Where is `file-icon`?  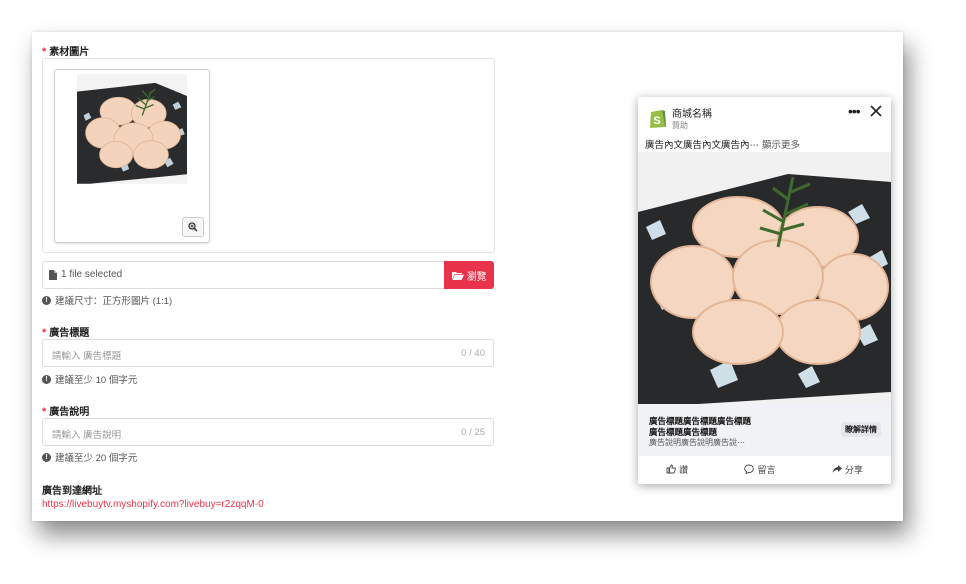 file-icon is located at coordinates (53, 275).